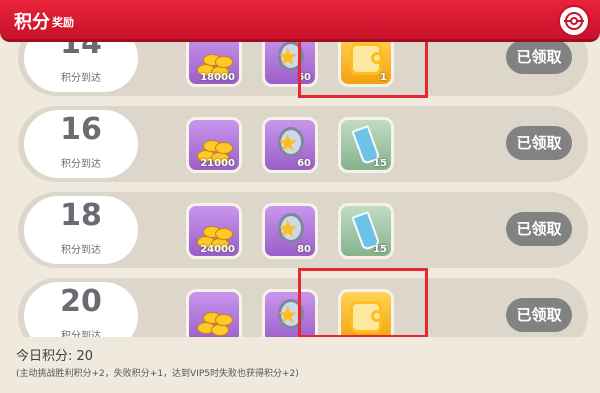 The height and width of the screenshot is (393, 600). Describe the element at coordinates (63, 22) in the screenshot. I see `header-subtitle: 奖励` at that location.